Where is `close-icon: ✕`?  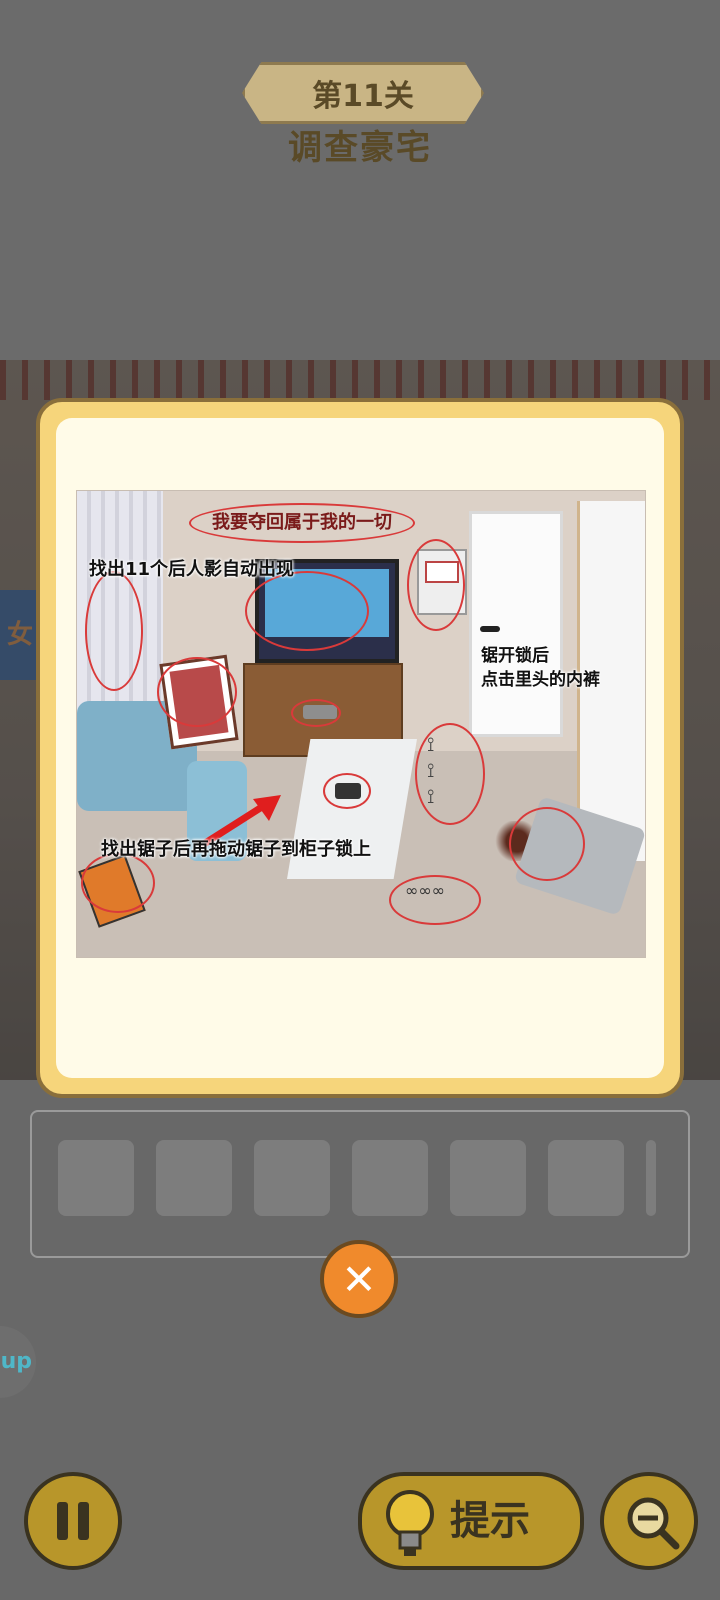
close-icon: ✕ is located at coordinates (359, 1279).